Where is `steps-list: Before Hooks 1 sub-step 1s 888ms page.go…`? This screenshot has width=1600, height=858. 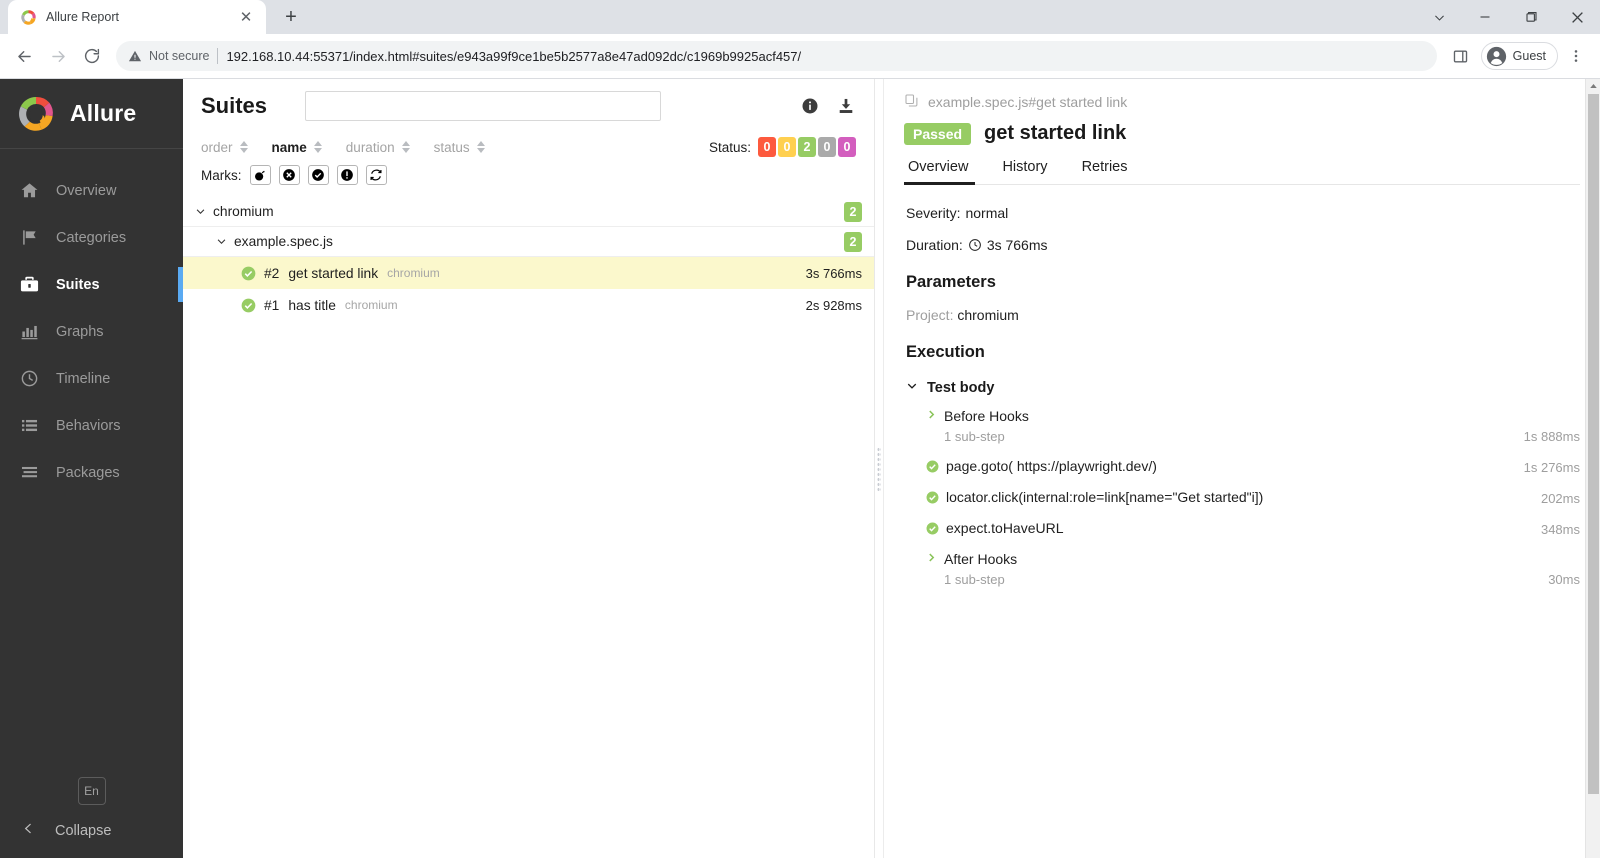
steps-list: Before Hooks 1 sub-step 1s 888ms page.go… is located at coordinates (1243, 497).